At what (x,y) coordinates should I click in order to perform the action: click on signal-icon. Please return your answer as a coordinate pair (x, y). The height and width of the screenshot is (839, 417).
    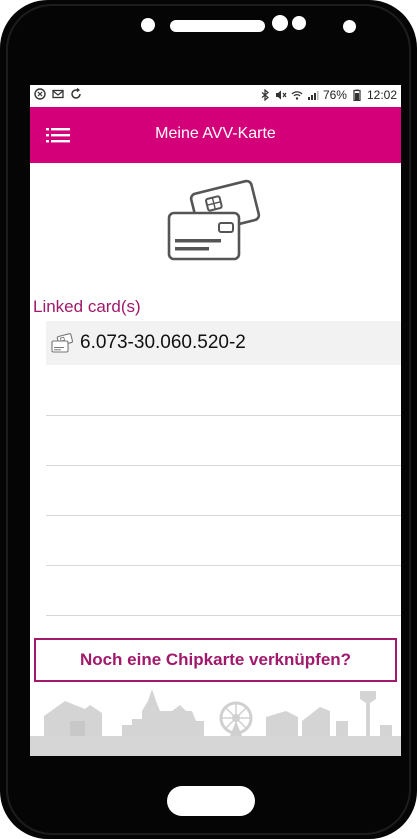
    Looking at the image, I should click on (313, 95).